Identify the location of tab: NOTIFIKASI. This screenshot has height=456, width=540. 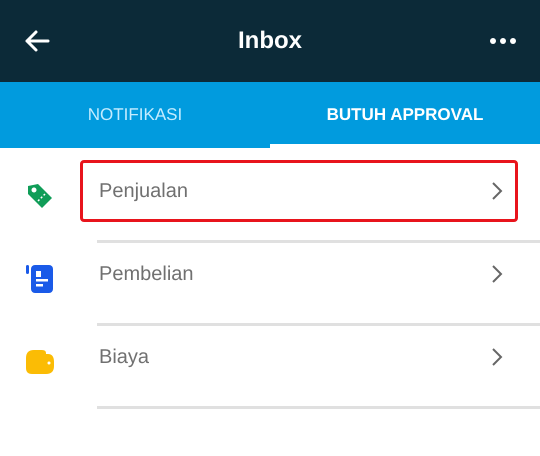
(135, 115).